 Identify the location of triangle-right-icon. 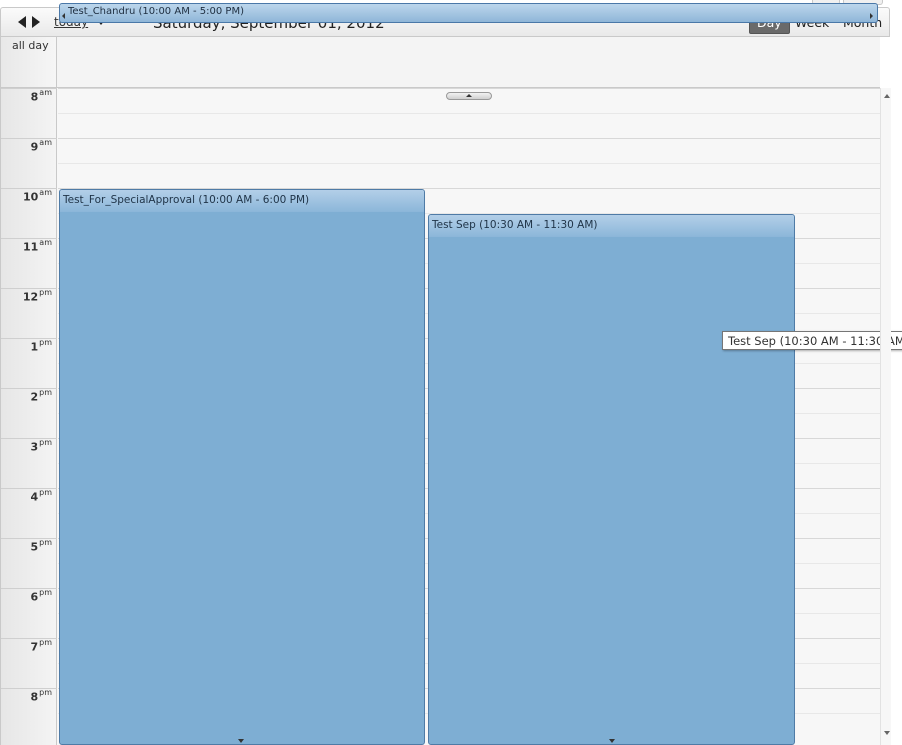
(36, 22).